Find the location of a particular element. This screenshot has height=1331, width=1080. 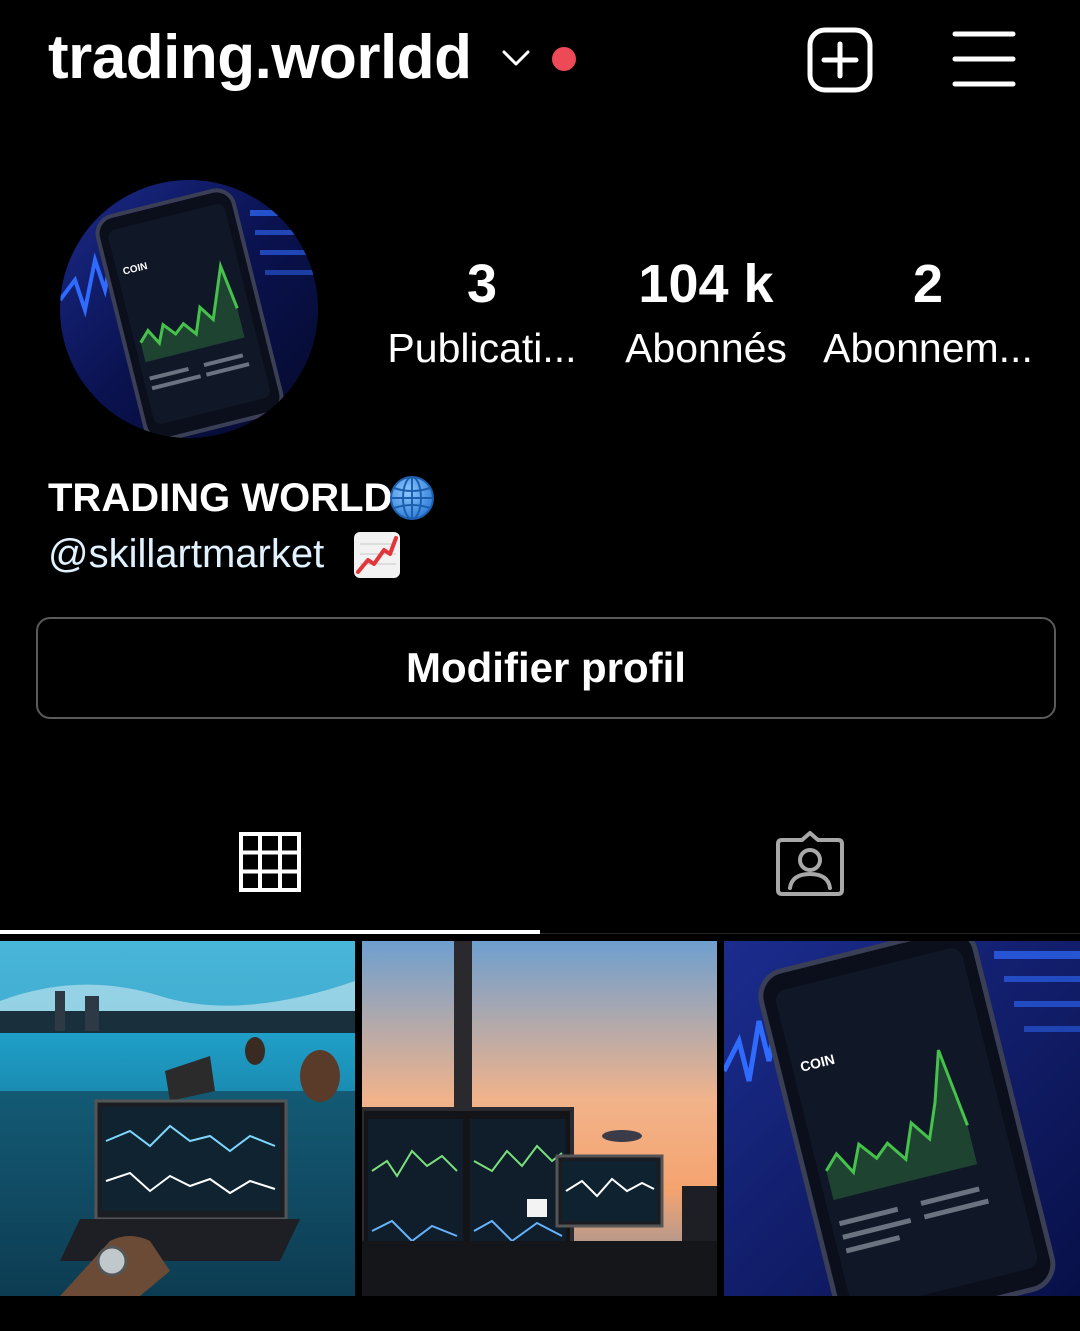

followers-count: 104 k is located at coordinates (706, 284).